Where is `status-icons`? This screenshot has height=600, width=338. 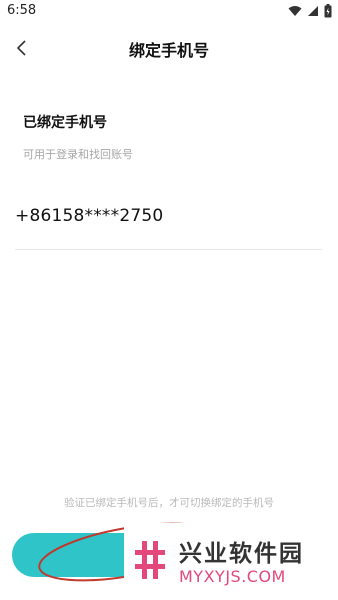
status-icons is located at coordinates (310, 11).